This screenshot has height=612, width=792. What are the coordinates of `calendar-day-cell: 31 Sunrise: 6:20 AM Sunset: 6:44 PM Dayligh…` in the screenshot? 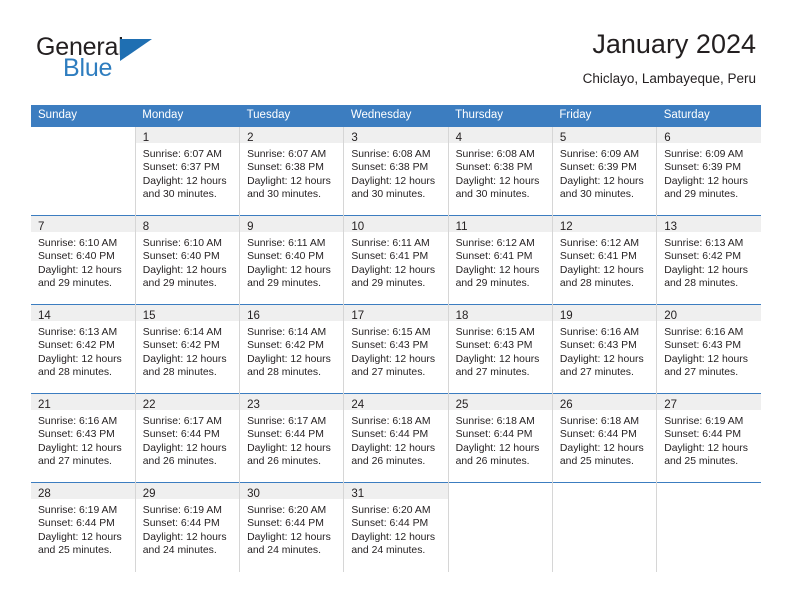 It's located at (396, 527).